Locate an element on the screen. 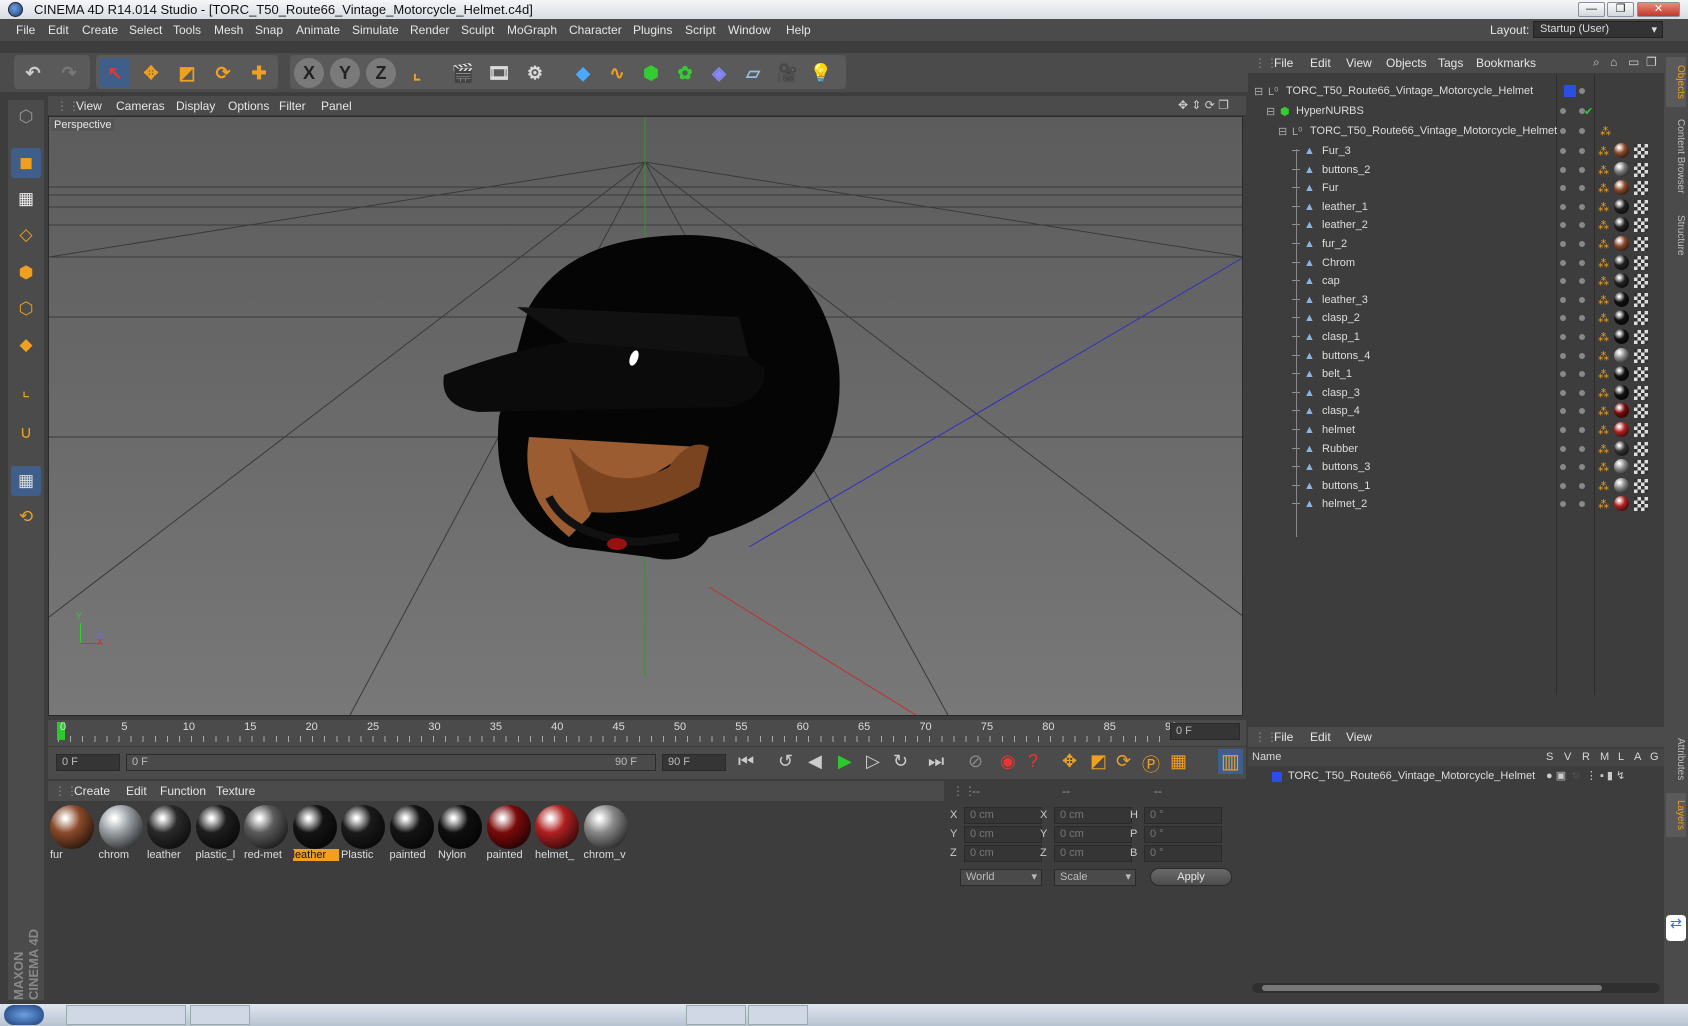  cube-icon: ◆ is located at coordinates (583, 73).